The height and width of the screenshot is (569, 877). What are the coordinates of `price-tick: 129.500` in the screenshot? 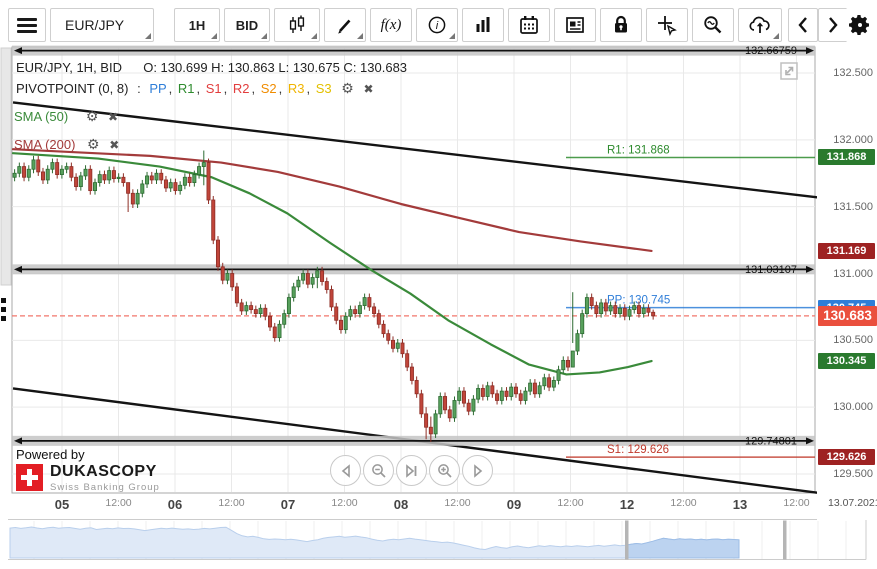 It's located at (853, 474).